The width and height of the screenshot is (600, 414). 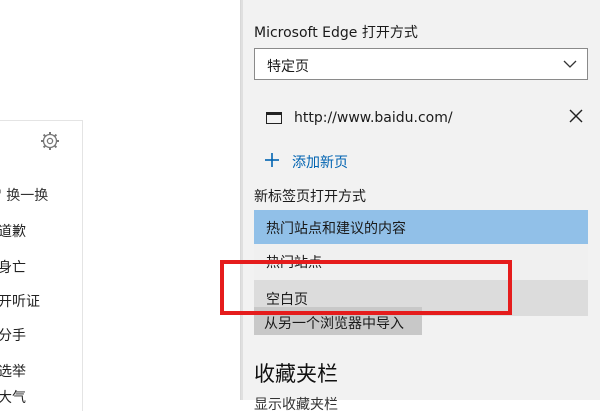 What do you see at coordinates (288, 67) in the screenshot?
I see `open-with-value: 特定页` at bounding box center [288, 67].